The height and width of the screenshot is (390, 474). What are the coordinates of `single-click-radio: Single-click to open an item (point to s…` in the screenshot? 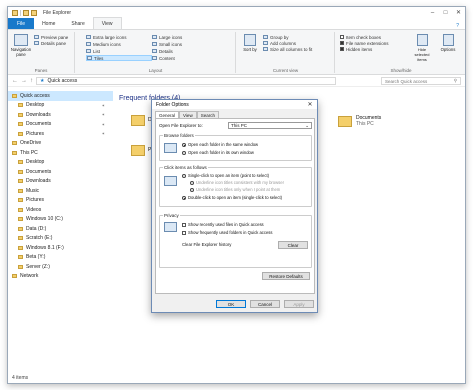 It's located at (225, 175).